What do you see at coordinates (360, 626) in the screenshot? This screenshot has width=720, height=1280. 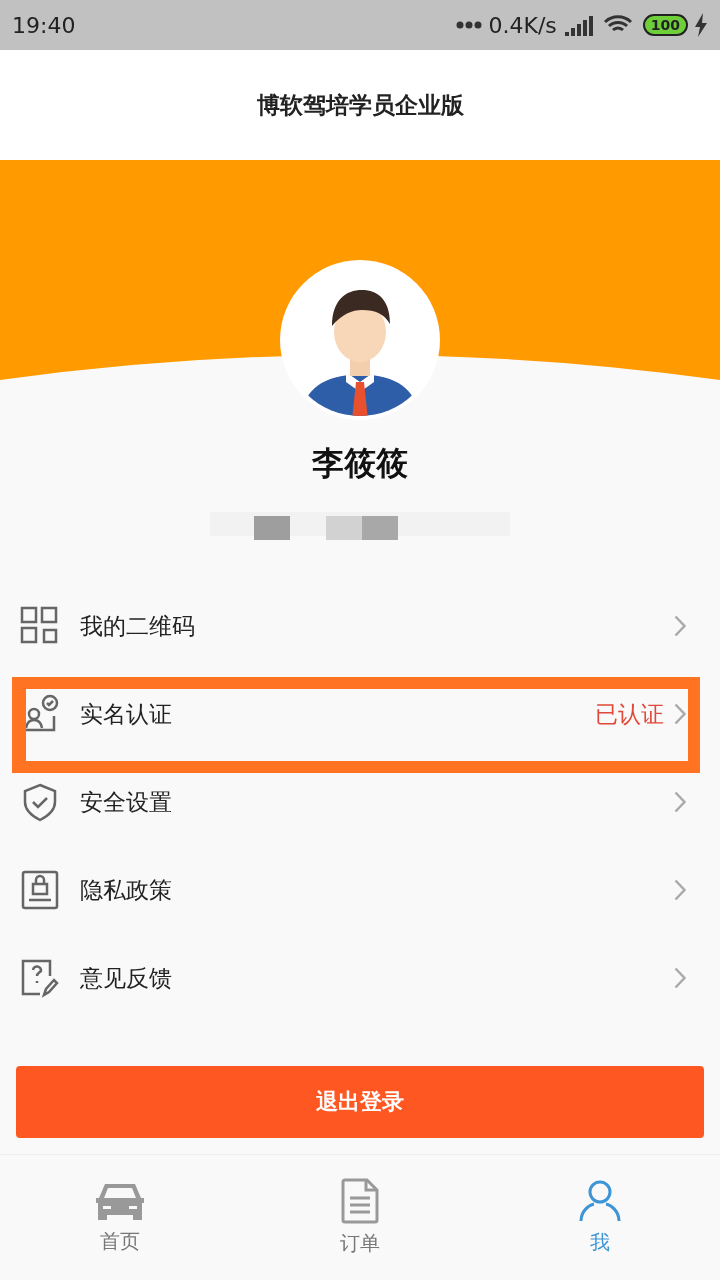 I see `menu-item: 我的二维码` at bounding box center [360, 626].